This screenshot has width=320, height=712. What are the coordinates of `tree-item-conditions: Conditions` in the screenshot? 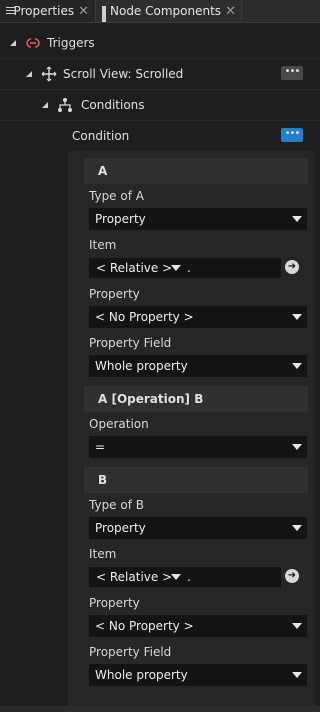 It's located at (160, 105).